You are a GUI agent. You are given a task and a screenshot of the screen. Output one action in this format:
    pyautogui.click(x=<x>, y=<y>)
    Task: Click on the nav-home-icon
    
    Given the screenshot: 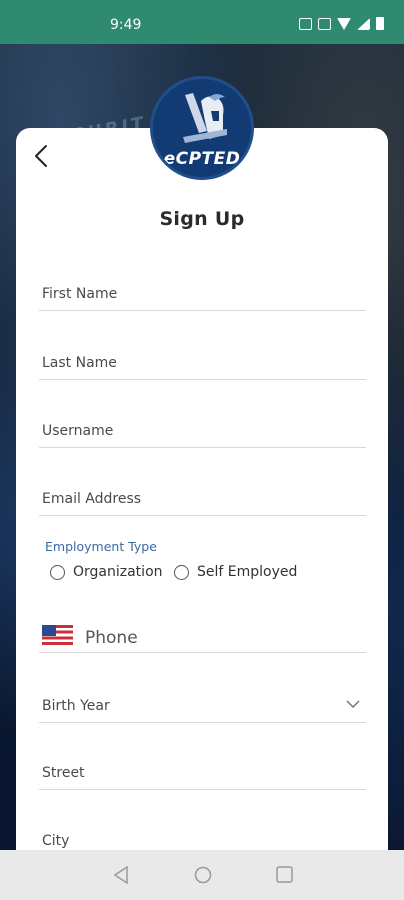 What is the action you would take?
    pyautogui.click(x=203, y=875)
    